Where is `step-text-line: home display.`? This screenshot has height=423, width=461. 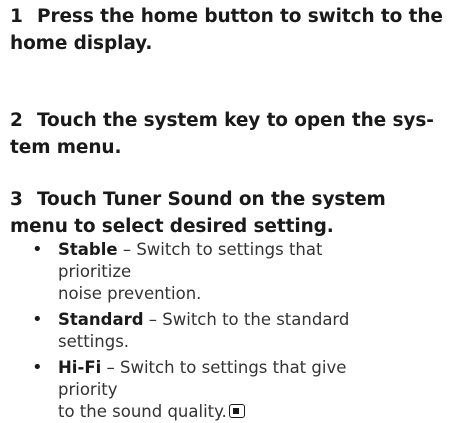 step-text-line: home display. is located at coordinates (81, 43).